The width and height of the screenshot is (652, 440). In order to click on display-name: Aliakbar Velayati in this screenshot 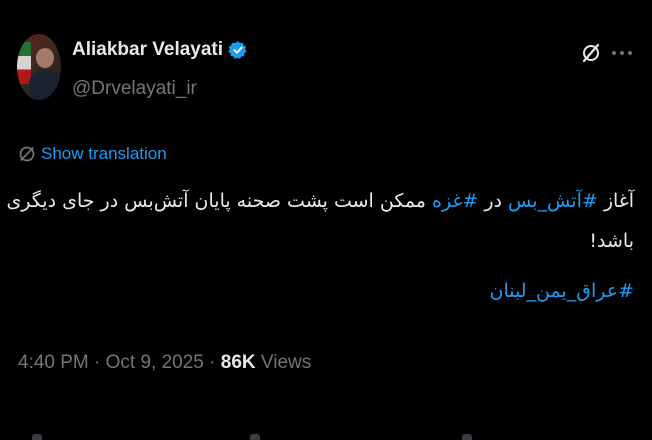, I will do `click(147, 50)`.